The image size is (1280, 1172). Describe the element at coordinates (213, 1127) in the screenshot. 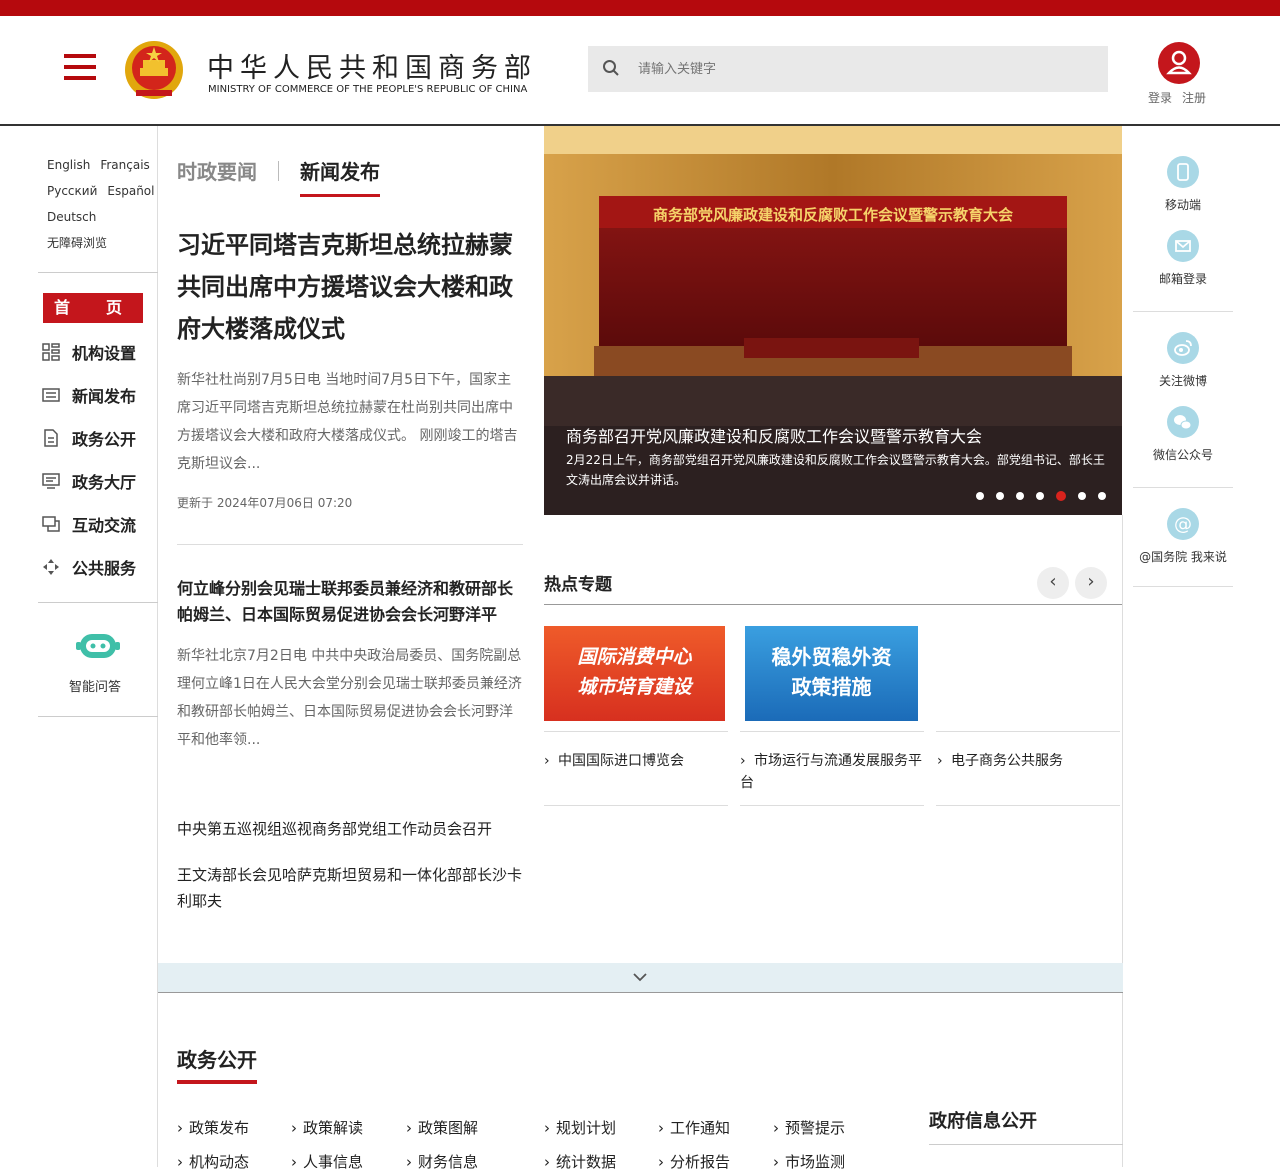

I see `gov-link: › 政策发布` at that location.